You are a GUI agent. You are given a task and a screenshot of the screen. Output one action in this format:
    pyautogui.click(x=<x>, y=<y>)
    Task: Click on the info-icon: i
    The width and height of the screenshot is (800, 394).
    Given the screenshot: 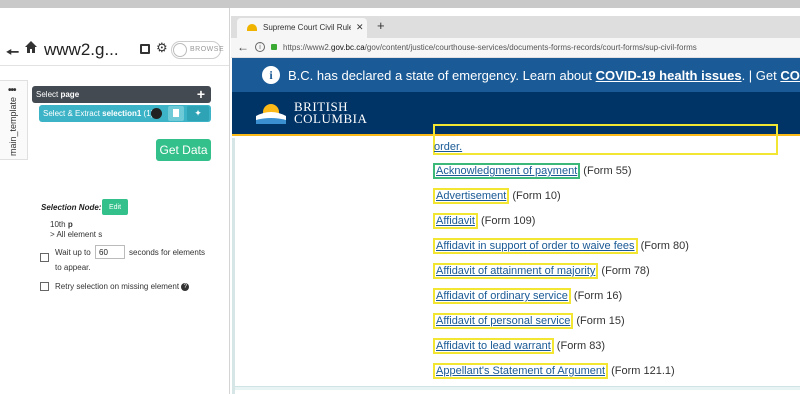 What is the action you would take?
    pyautogui.click(x=260, y=47)
    